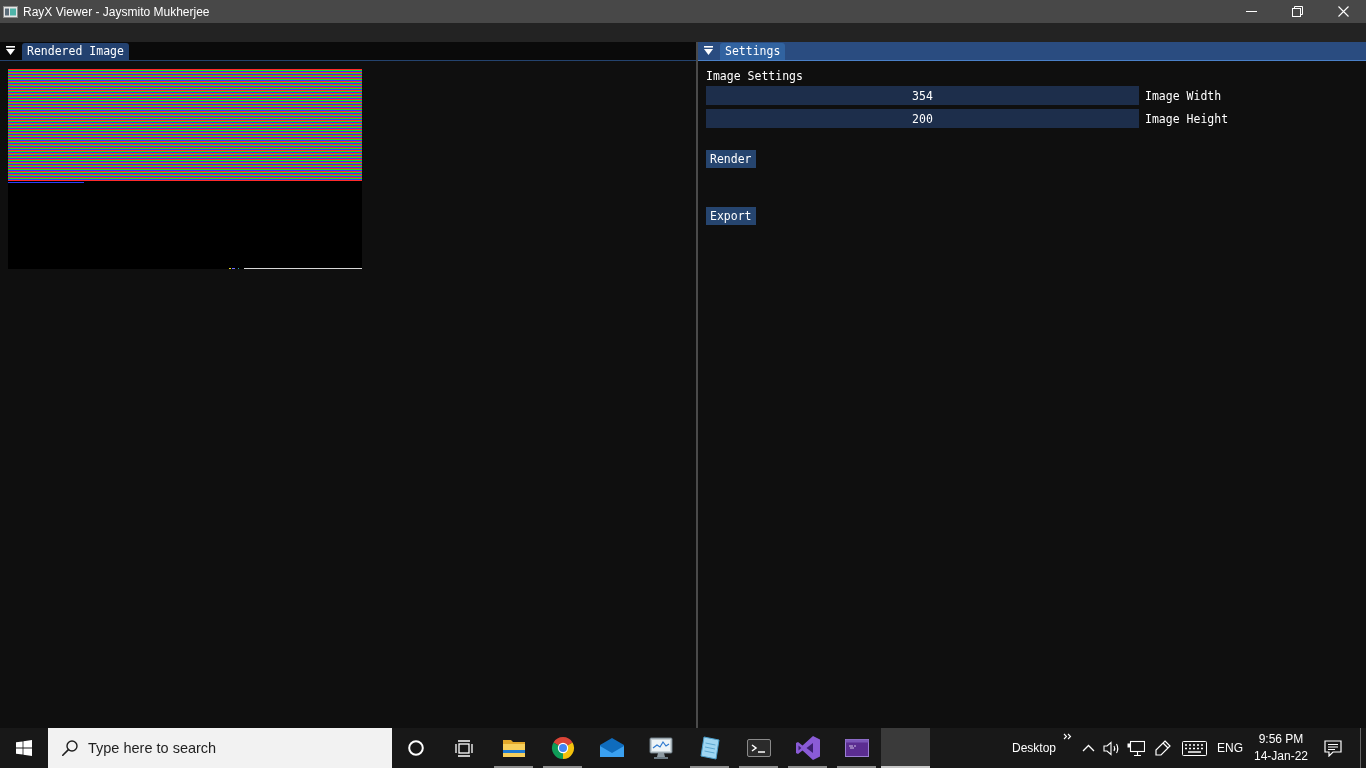 The width and height of the screenshot is (1366, 768). Describe the element at coordinates (416, 748) in the screenshot. I see `ring-icon` at that location.